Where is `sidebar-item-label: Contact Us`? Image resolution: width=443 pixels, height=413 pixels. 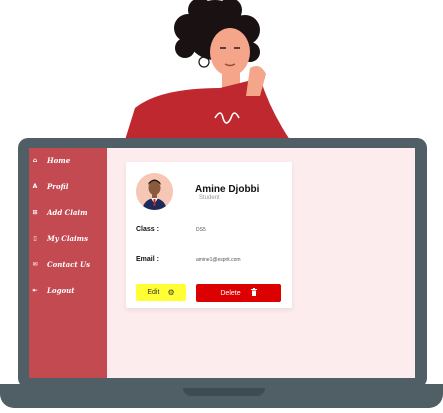 sidebar-item-label: Contact Us is located at coordinates (69, 264).